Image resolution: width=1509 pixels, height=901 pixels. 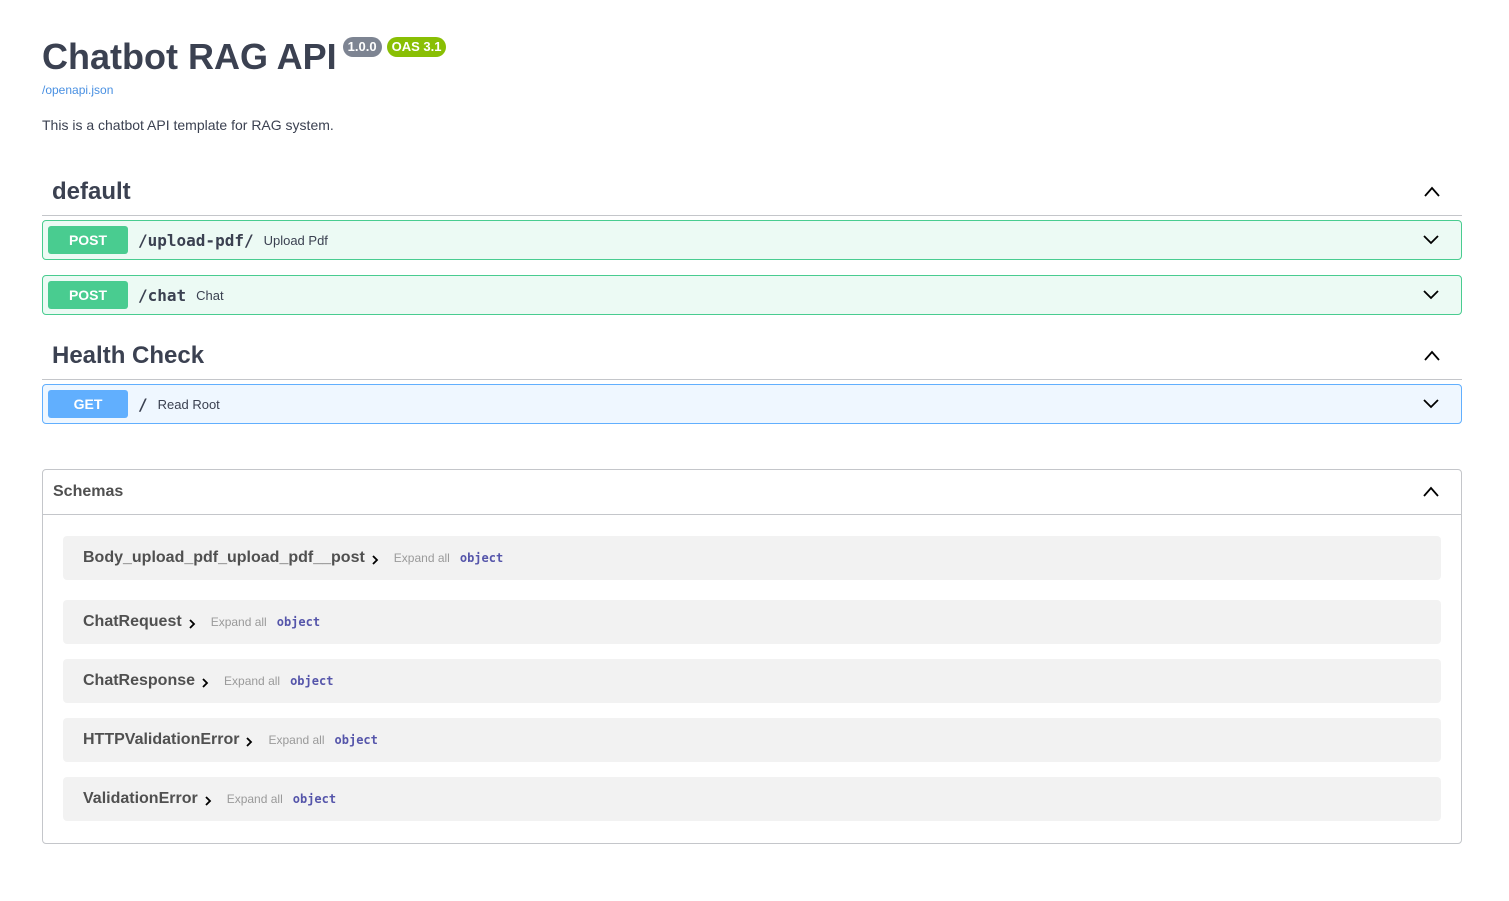 What do you see at coordinates (140, 799) in the screenshot?
I see `schema-name: ValidationError` at bounding box center [140, 799].